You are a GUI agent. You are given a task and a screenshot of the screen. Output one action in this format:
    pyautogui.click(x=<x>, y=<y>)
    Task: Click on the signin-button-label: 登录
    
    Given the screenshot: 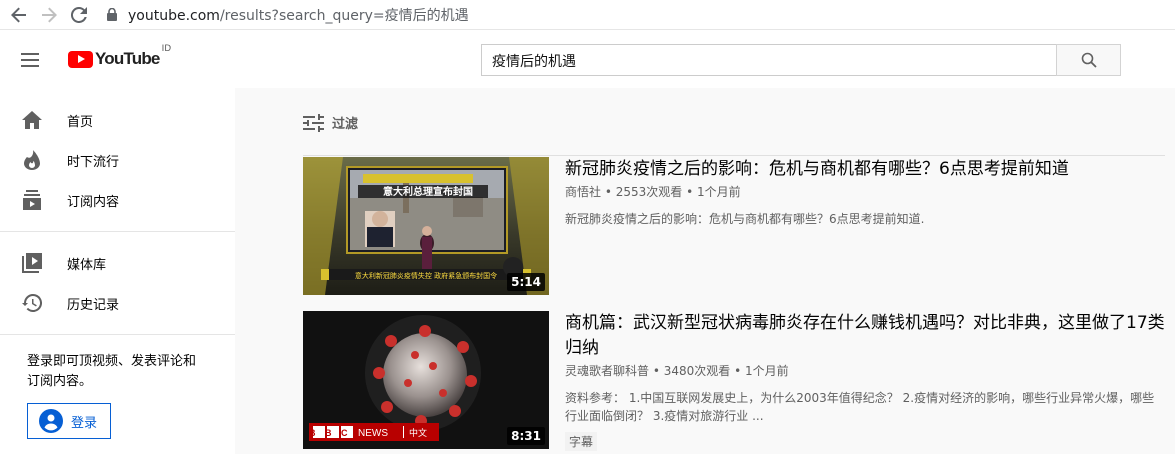 What is the action you would take?
    pyautogui.click(x=84, y=423)
    